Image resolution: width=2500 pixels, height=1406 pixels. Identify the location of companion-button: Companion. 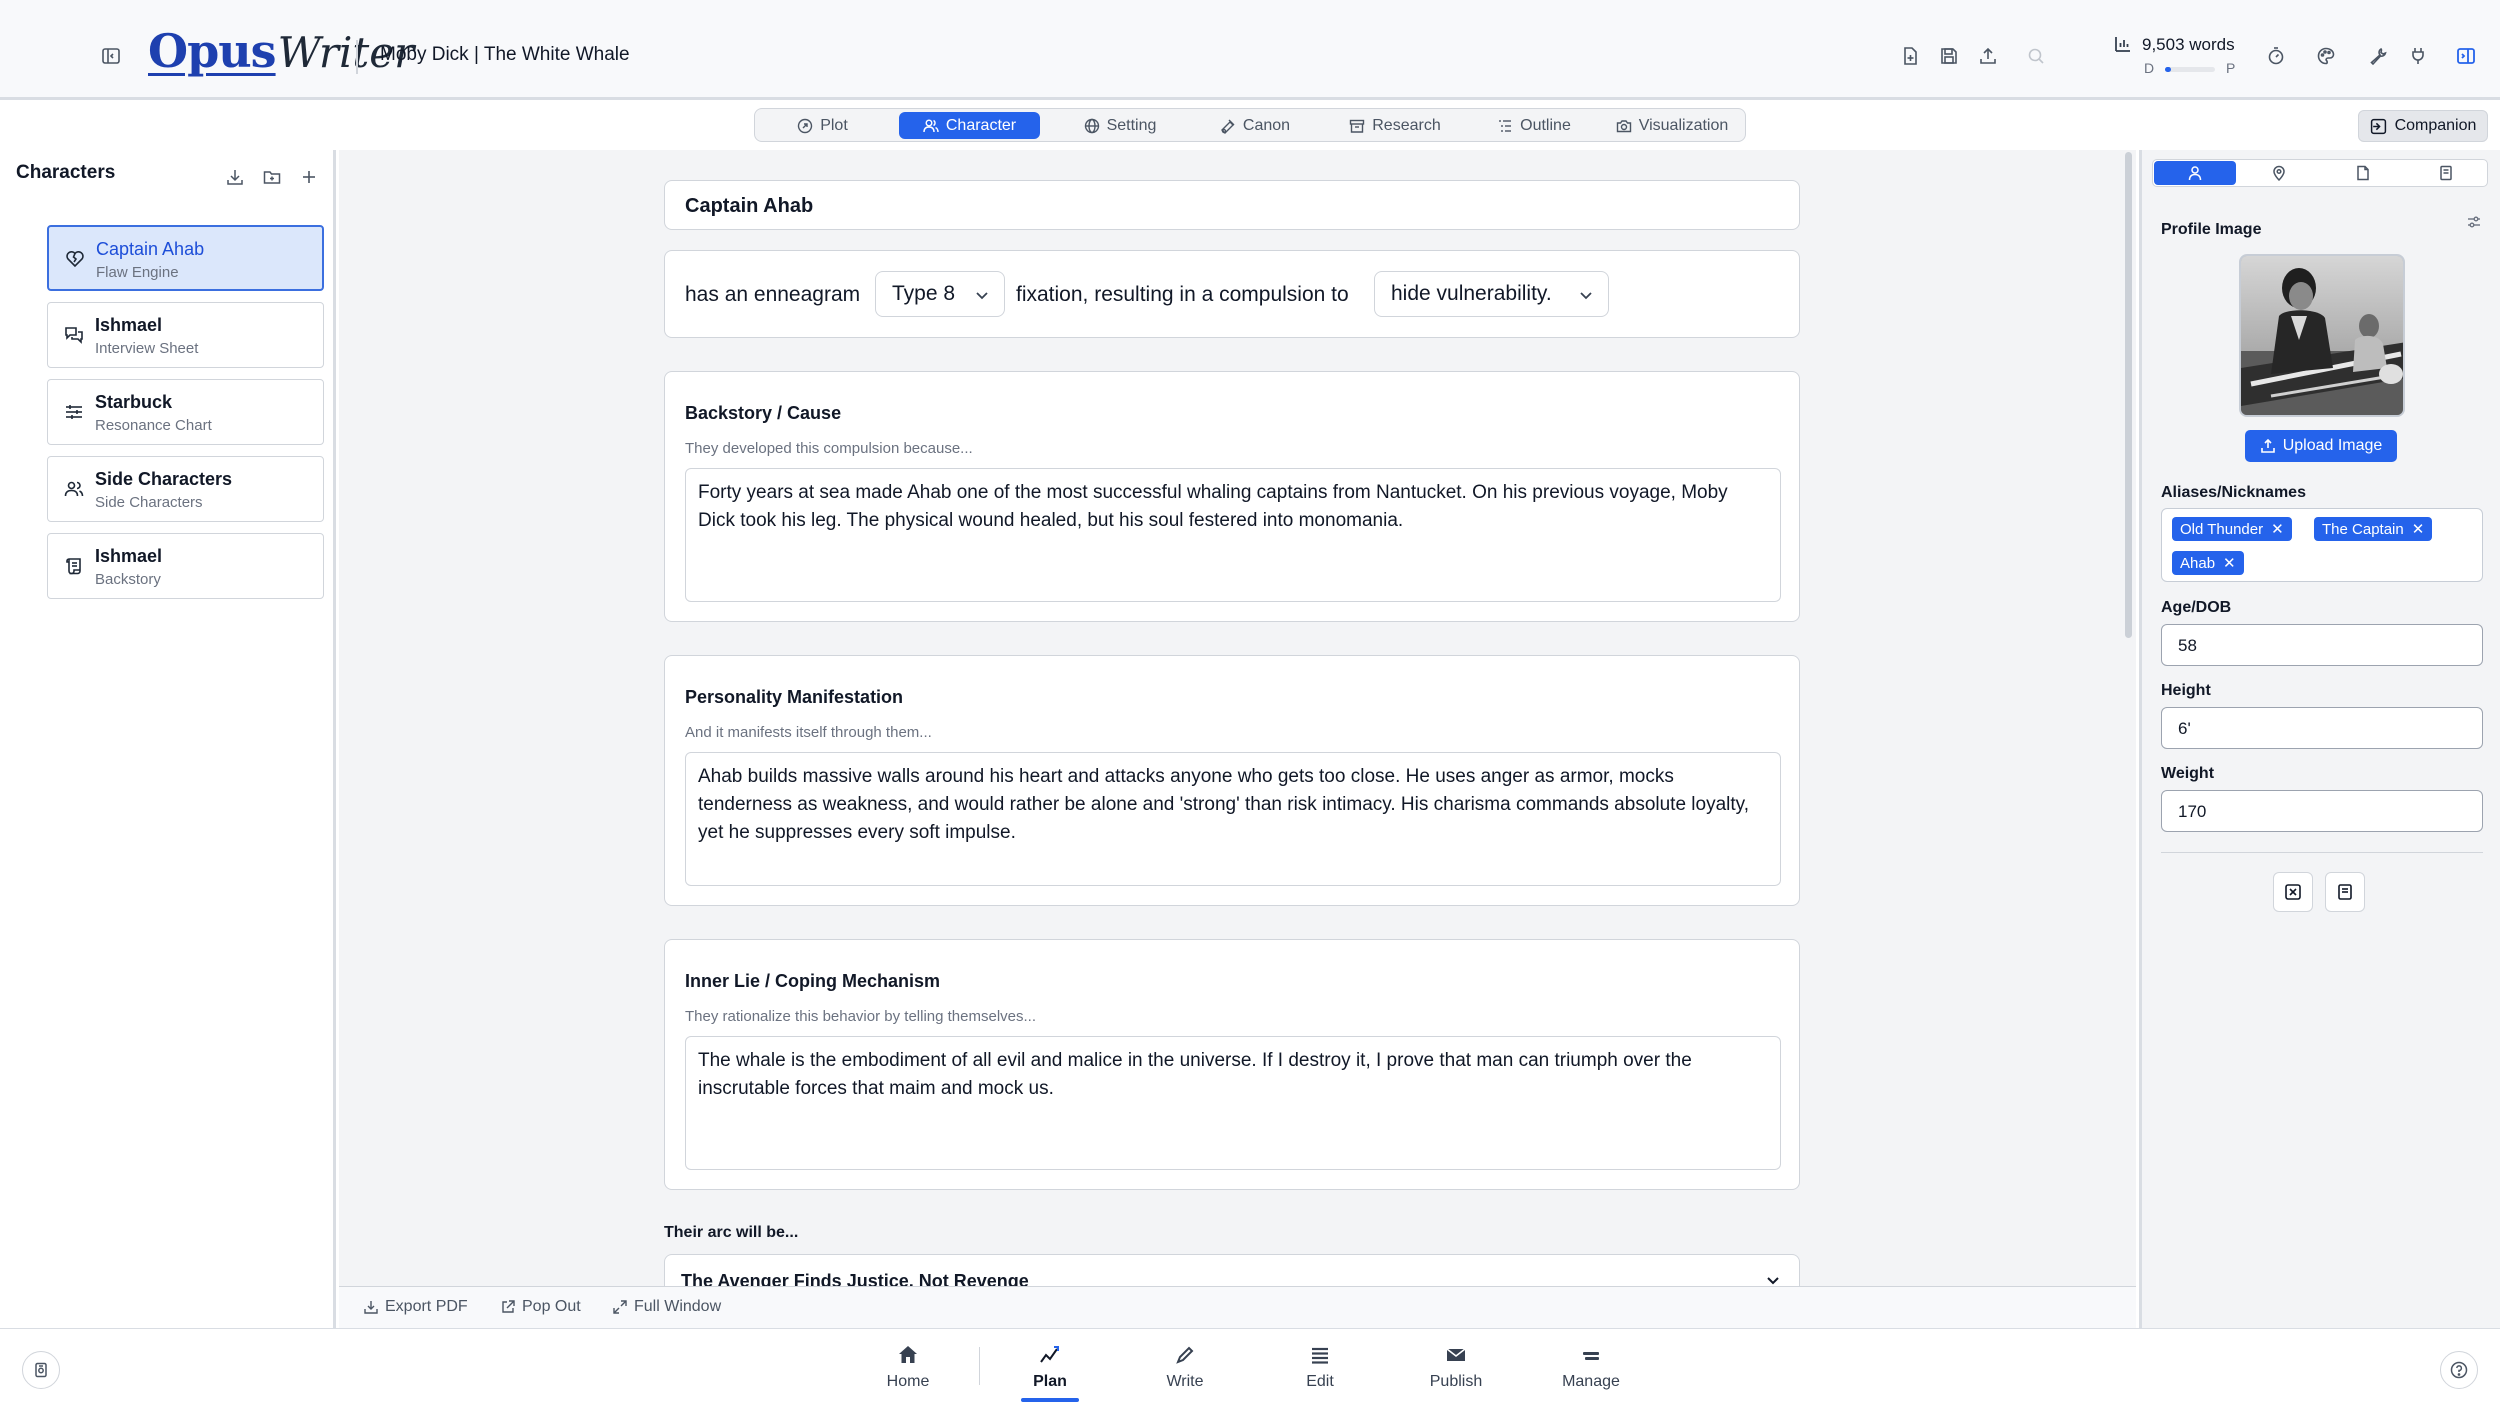
(2423, 126).